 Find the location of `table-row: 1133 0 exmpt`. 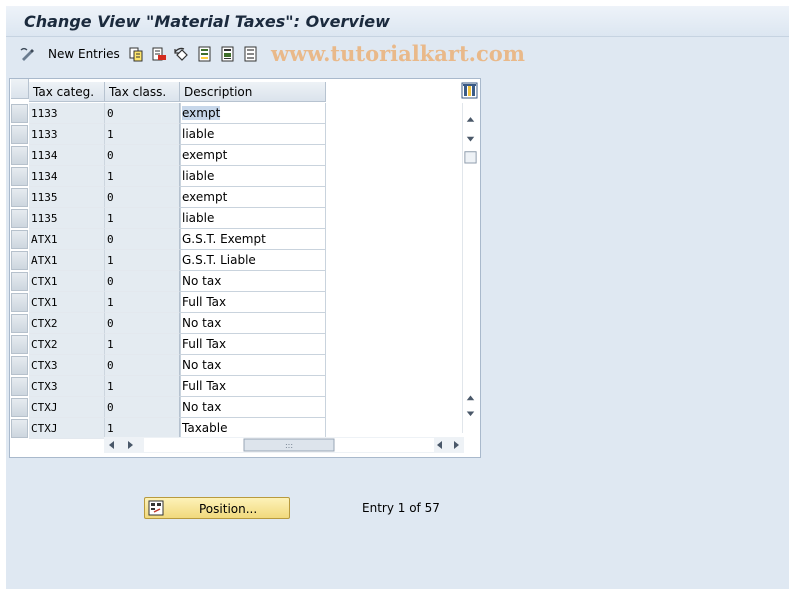

table-row: 1133 0 exmpt is located at coordinates (168, 113).